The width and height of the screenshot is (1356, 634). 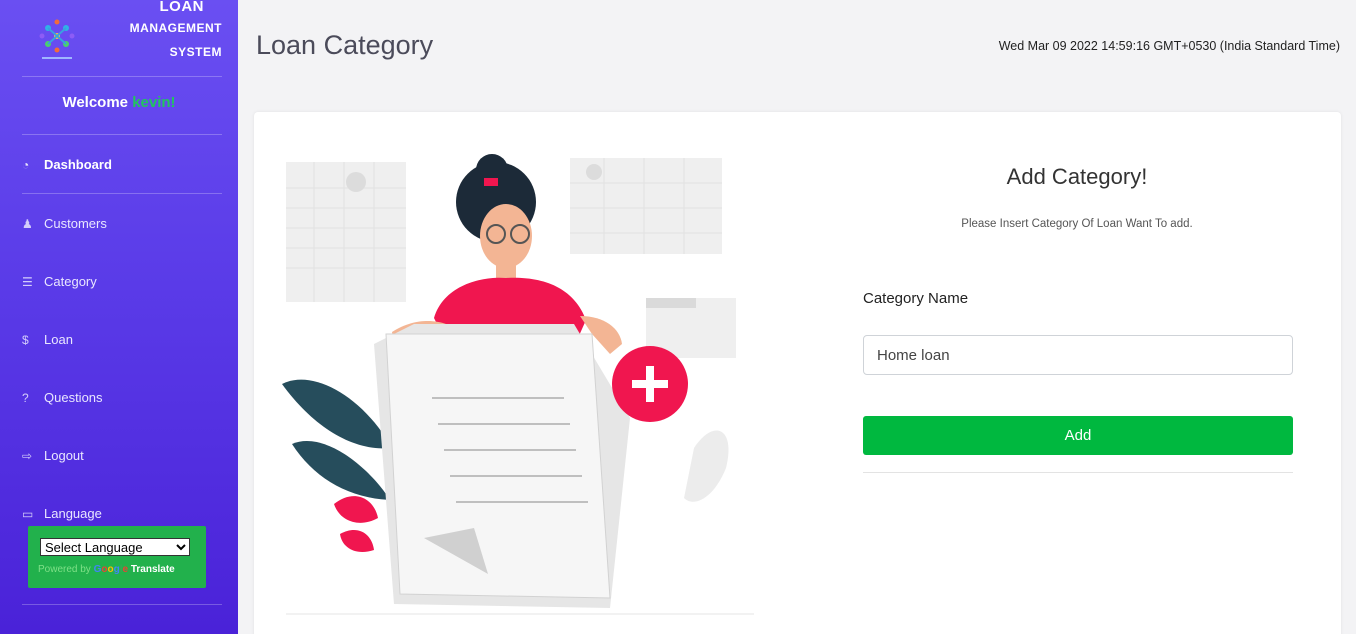 I want to click on sidebar-item-label: Category, so click(x=70, y=281).